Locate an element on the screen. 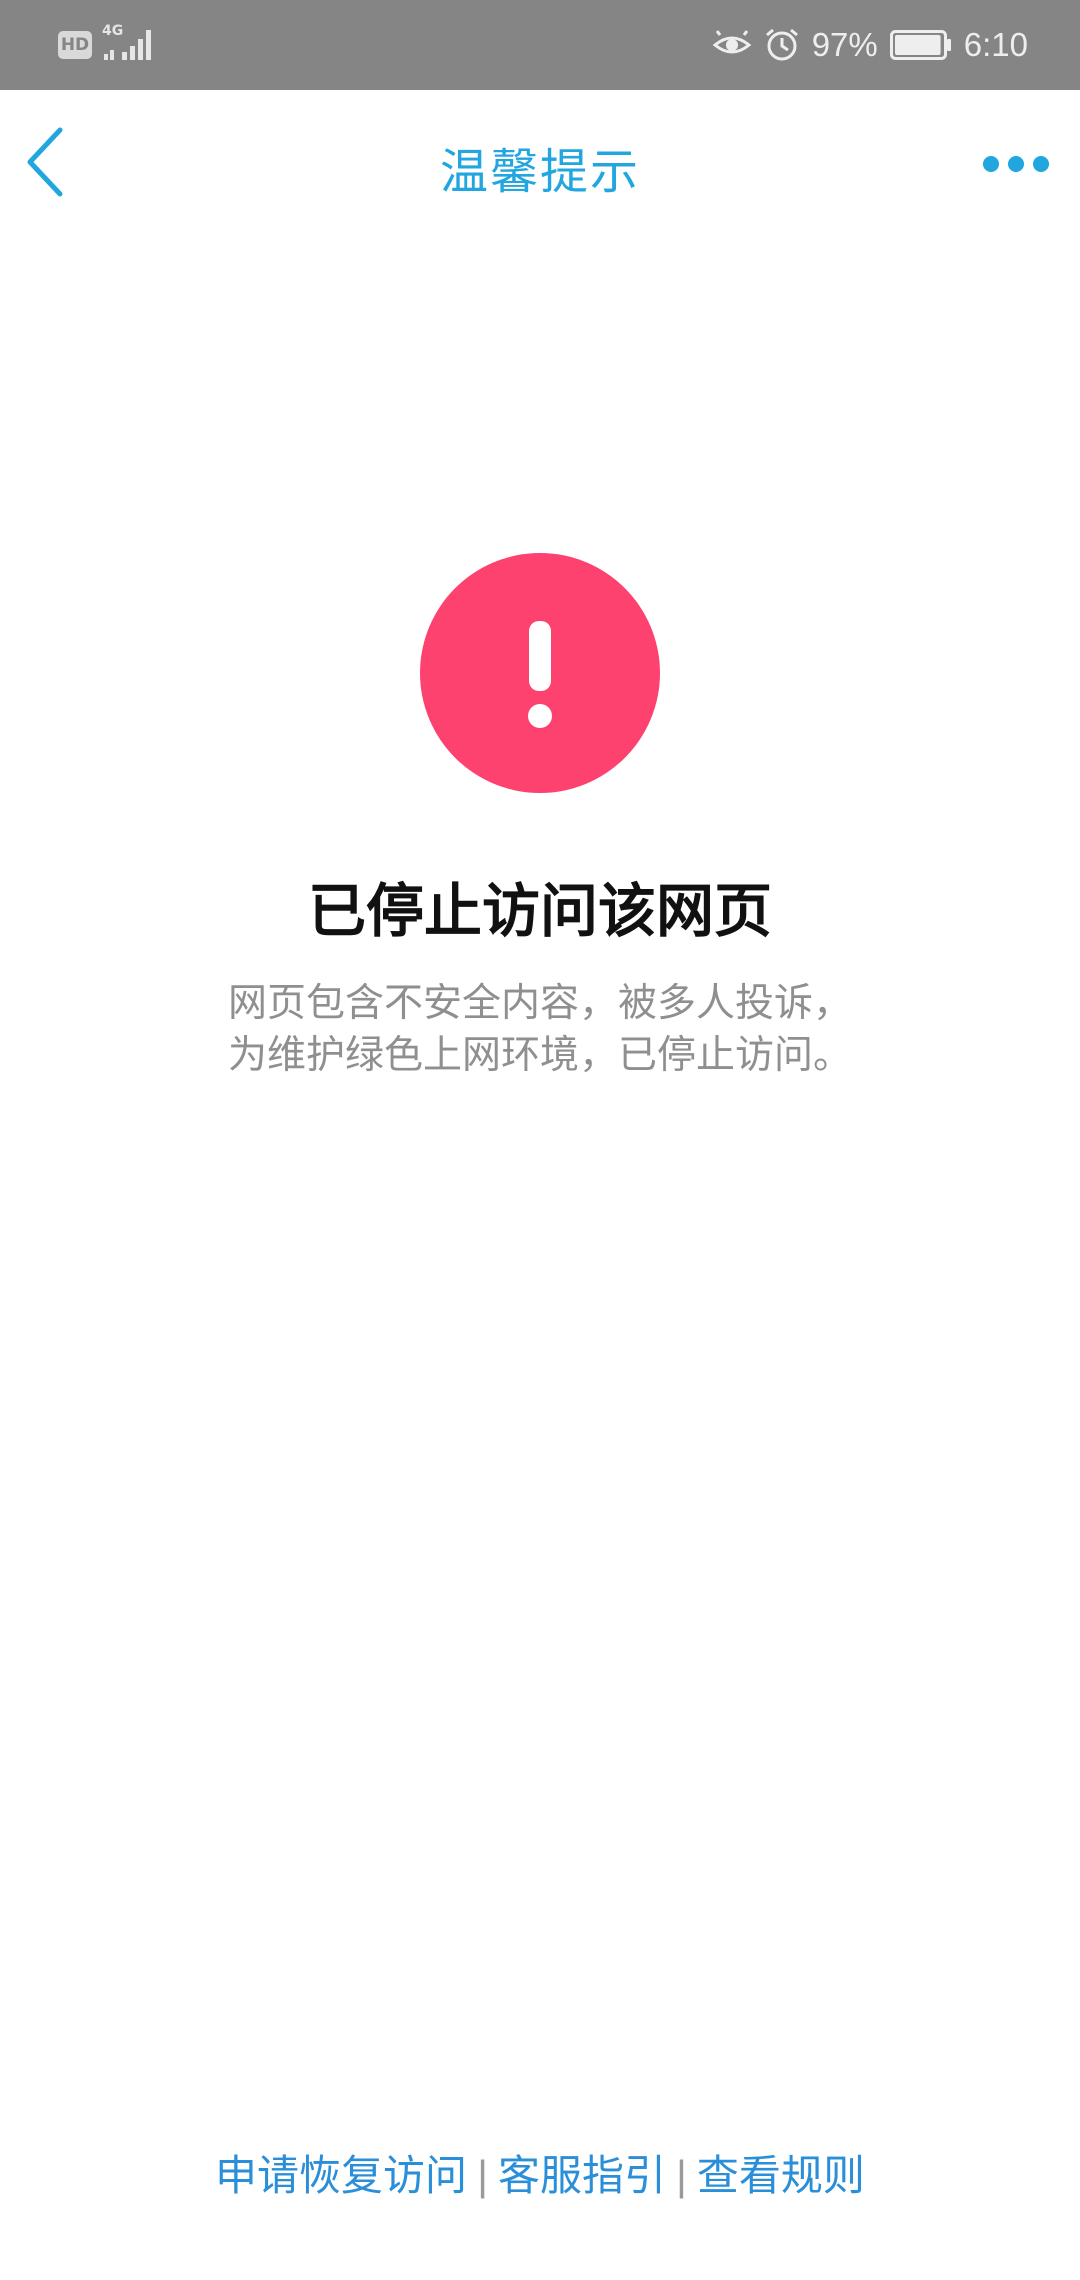 The image size is (1080, 2280). blocked-description: 网页包含不安全内容，被多人投诉， 为维护绿色上网环境，已停止访问。 is located at coordinates (540, 1030).